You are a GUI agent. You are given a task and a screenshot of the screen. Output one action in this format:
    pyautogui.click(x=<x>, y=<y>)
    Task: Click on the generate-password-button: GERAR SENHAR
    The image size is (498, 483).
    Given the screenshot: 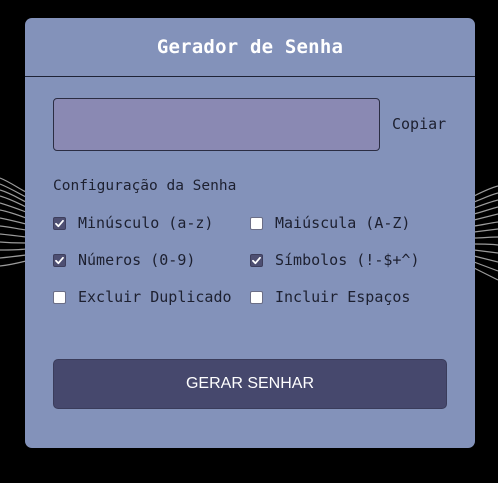 What is the action you would take?
    pyautogui.click(x=250, y=384)
    